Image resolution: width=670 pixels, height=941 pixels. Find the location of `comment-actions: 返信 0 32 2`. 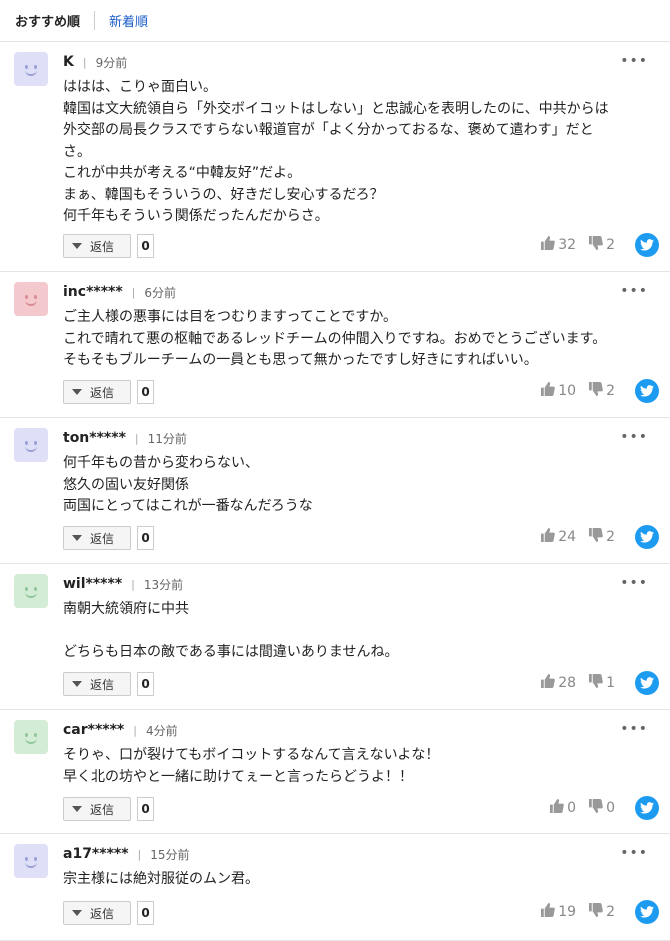

comment-actions: 返信 0 32 2 is located at coordinates (361, 245).